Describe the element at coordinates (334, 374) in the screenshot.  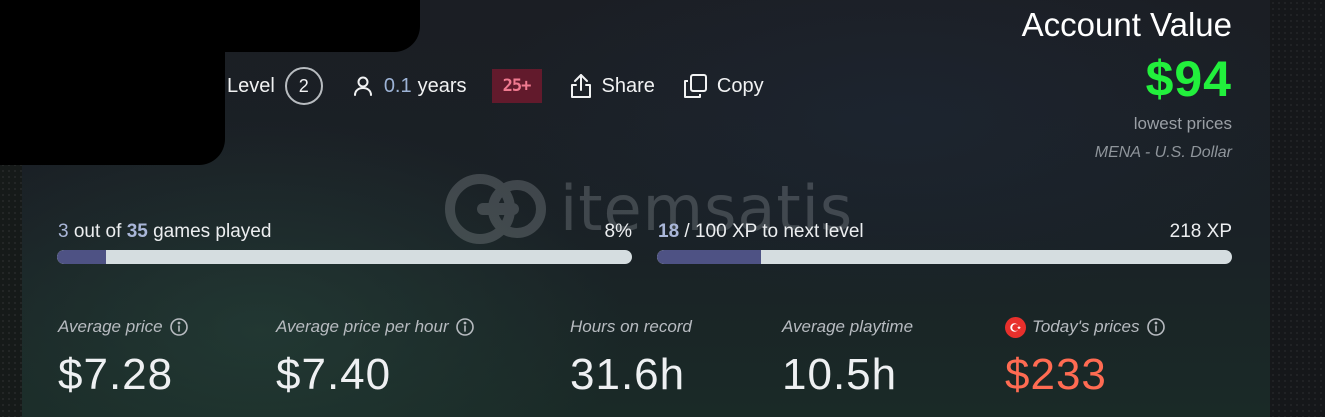
I see `stat-value: $7.40` at that location.